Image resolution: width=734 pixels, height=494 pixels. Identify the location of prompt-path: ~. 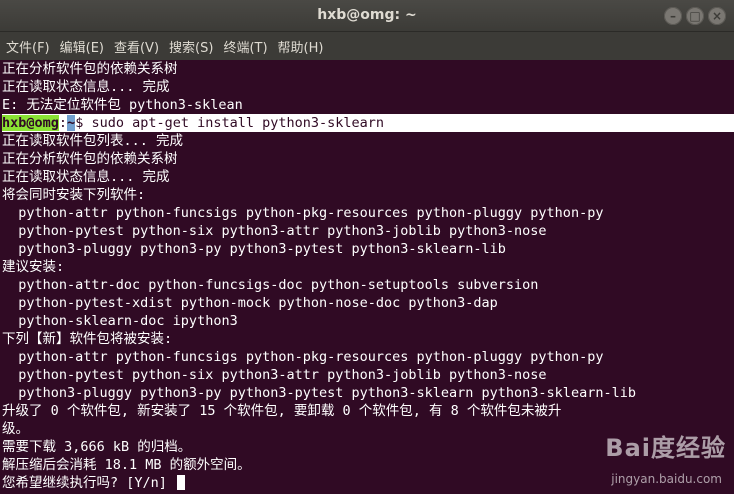
(71, 123).